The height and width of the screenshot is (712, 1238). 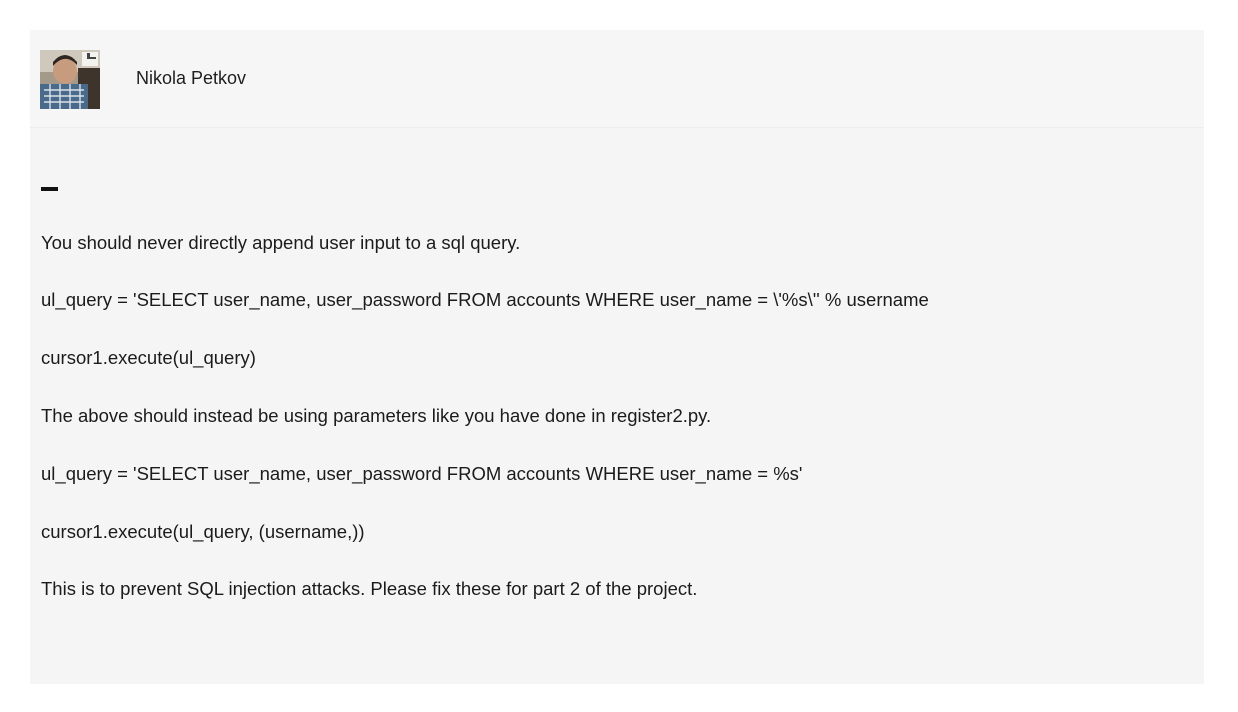 I want to click on comment-paragraph: cursor1.execute(ul_query, (username,)), so click(x=203, y=531).